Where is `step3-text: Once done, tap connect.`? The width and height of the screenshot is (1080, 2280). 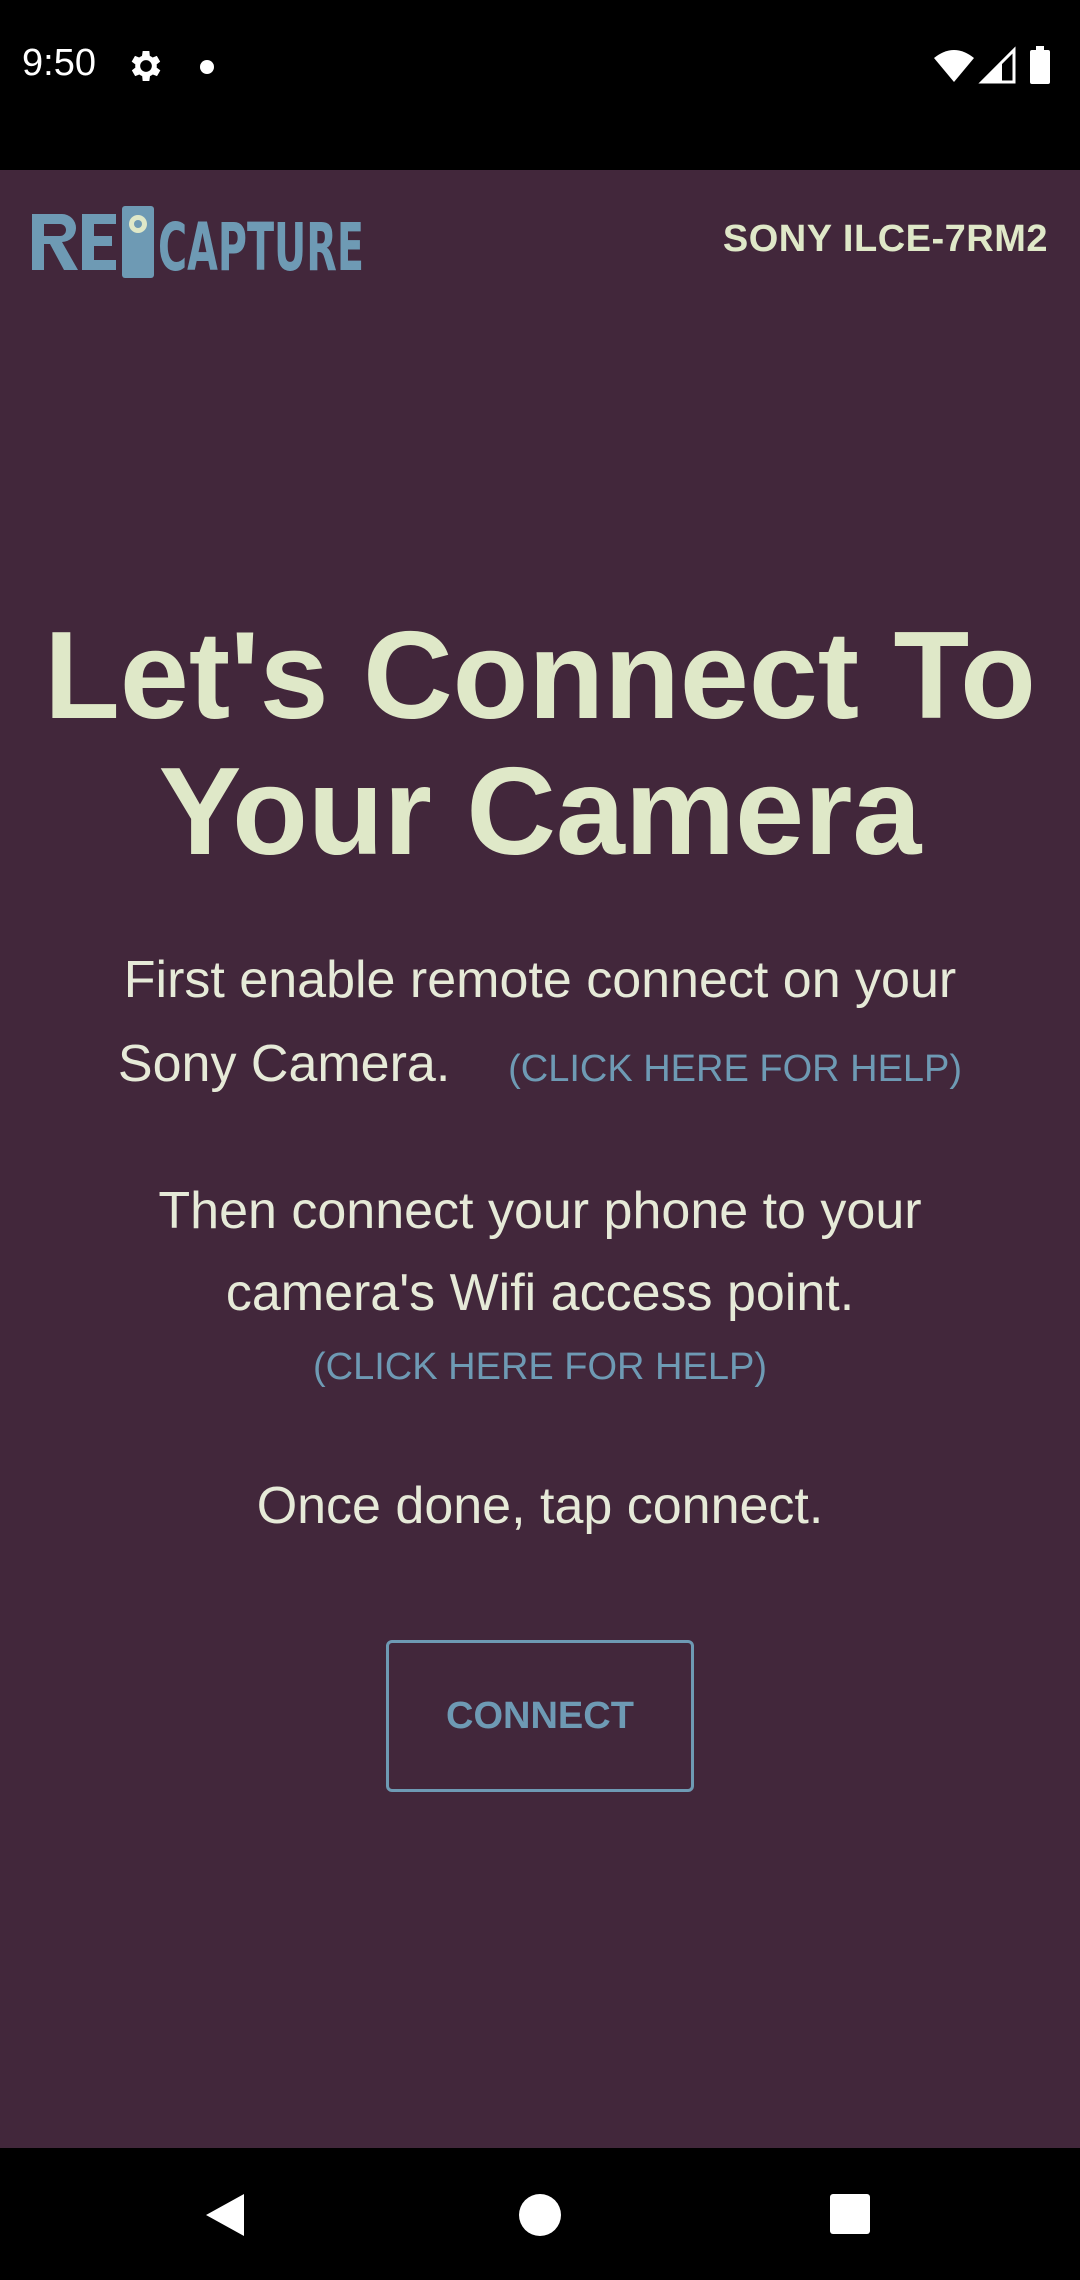
step3-text: Once done, tap connect. is located at coordinates (540, 1506).